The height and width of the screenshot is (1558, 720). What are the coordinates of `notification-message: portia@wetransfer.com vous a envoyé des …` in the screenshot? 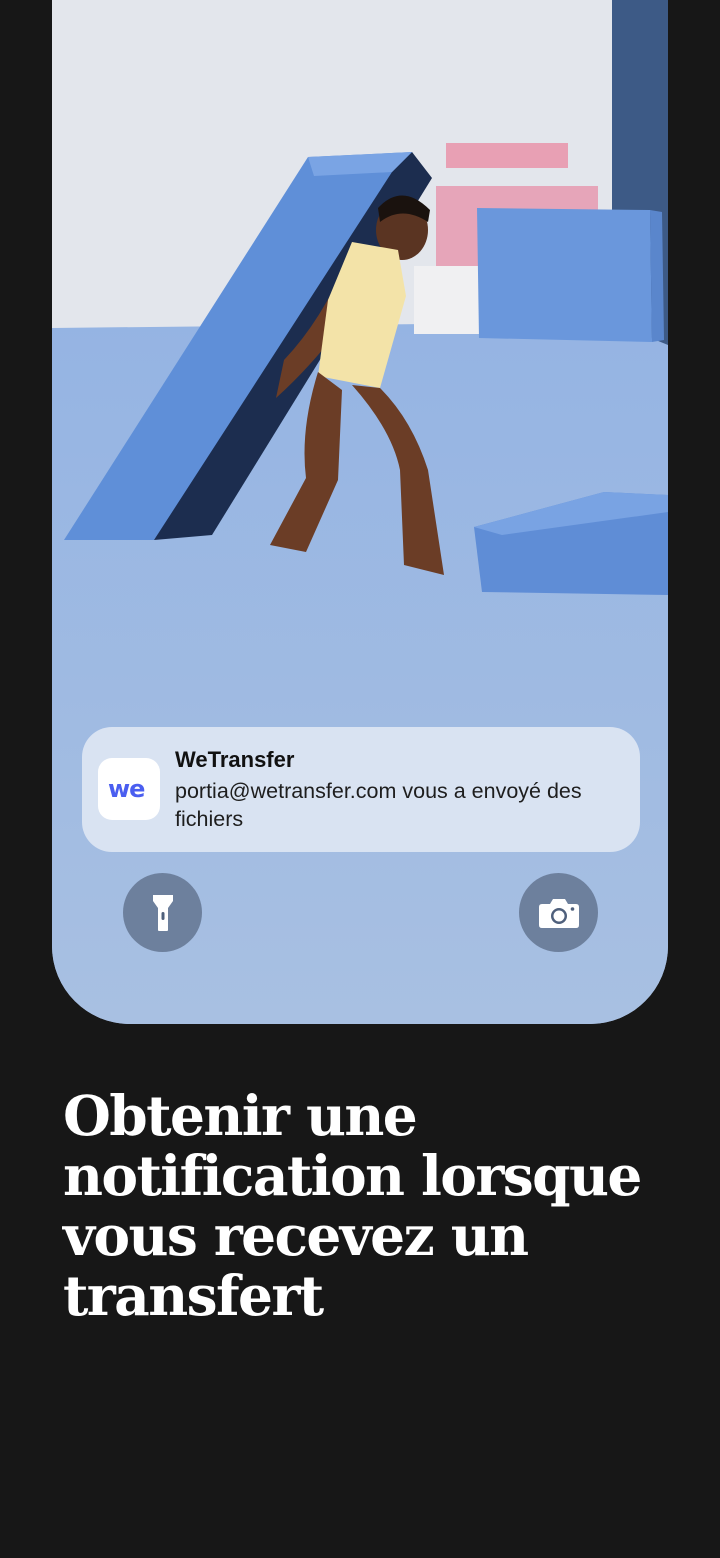 It's located at (378, 805).